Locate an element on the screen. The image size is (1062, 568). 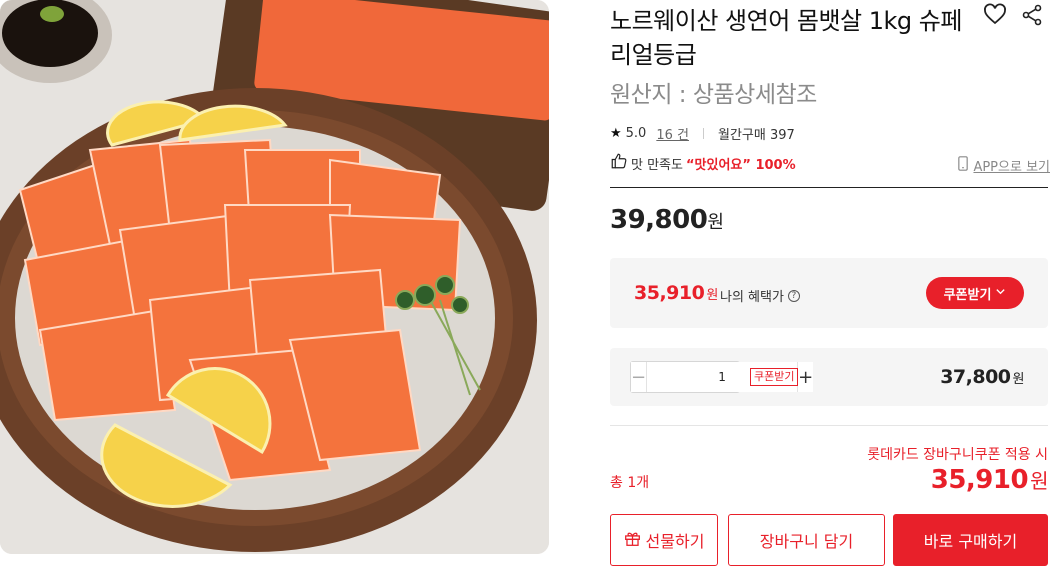
gift-button: 선물하기 is located at coordinates (664, 540).